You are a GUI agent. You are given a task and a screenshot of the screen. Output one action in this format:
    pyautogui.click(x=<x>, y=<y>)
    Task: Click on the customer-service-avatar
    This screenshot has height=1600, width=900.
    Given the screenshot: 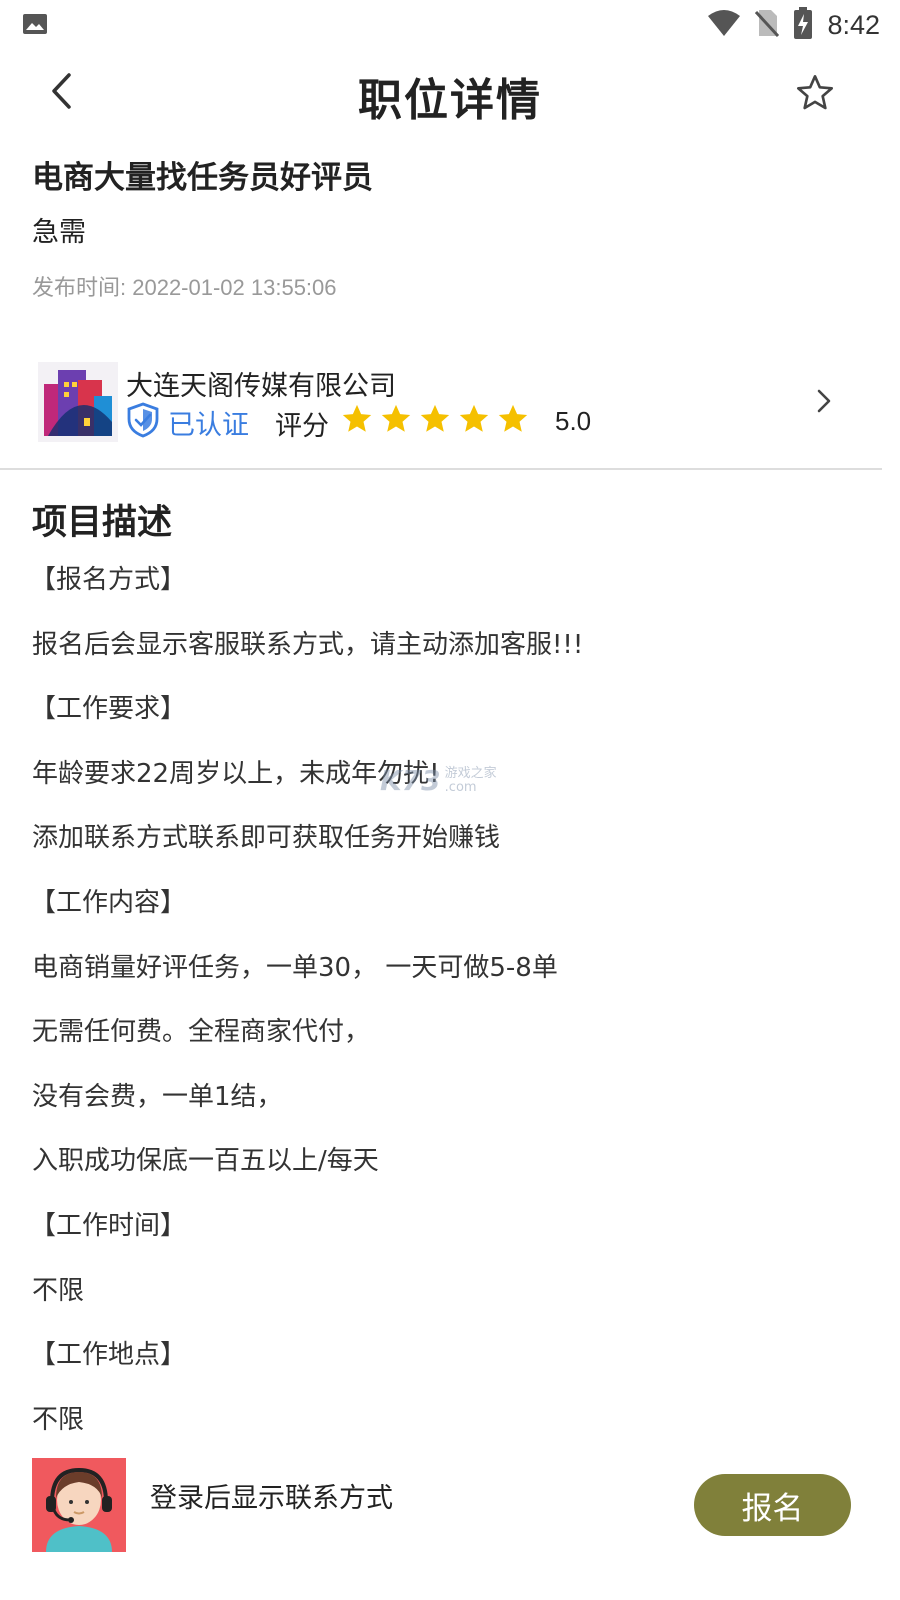 What is the action you would take?
    pyautogui.click(x=79, y=1505)
    